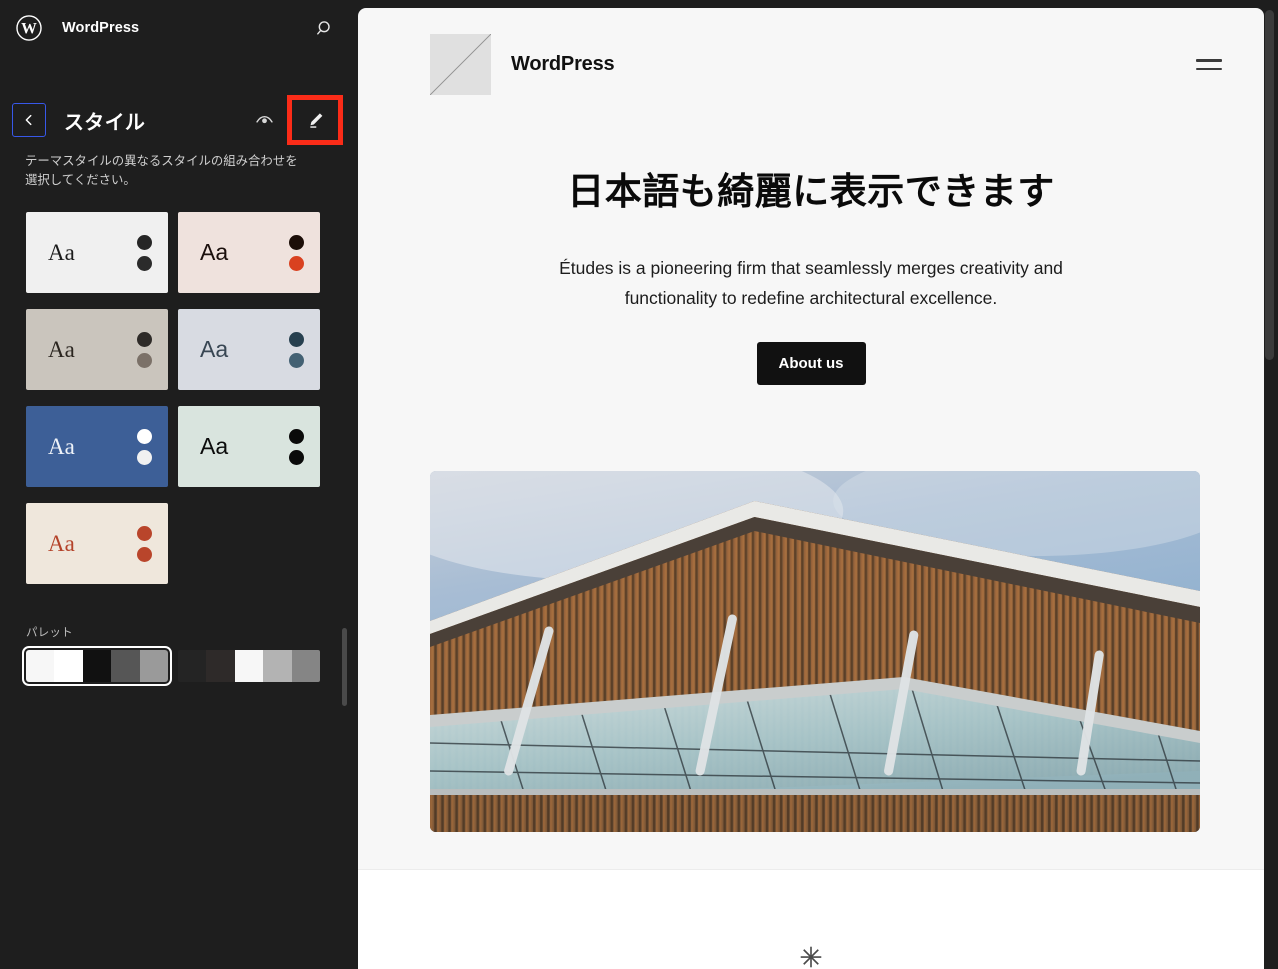  I want to click on palette-swatch-row, so click(189, 666).